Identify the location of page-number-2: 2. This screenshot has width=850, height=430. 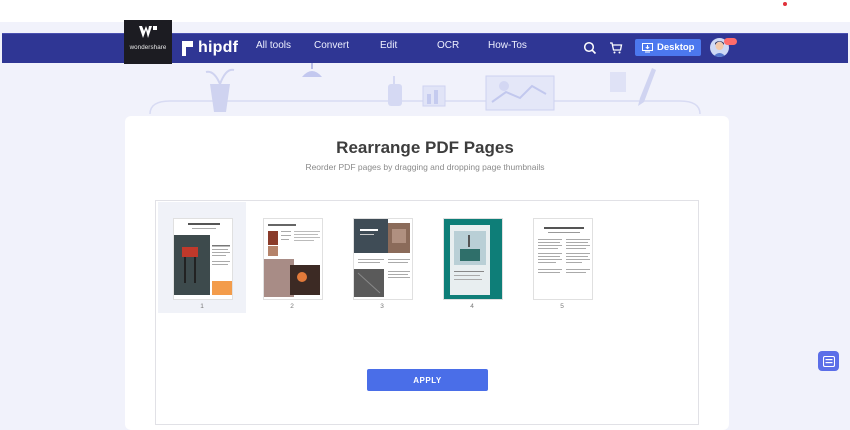
(292, 306).